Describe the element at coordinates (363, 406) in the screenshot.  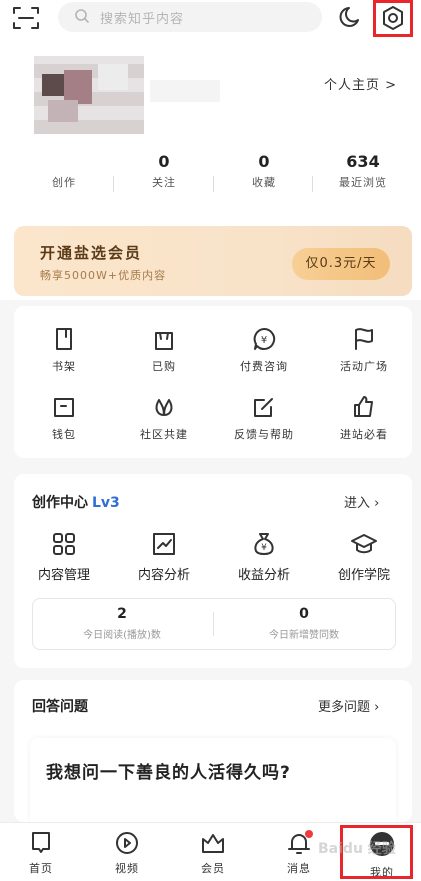
I see `thumb-icon` at that location.